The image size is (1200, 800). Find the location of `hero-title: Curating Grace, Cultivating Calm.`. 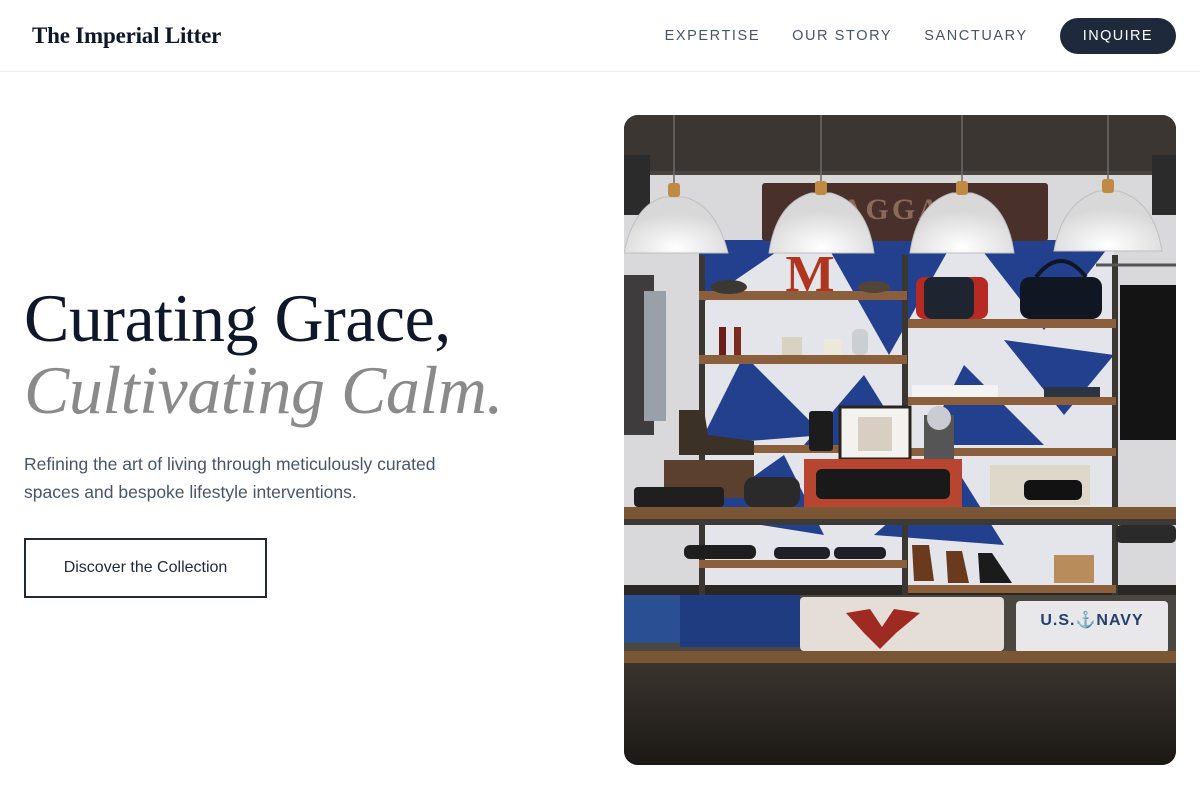

hero-title: Curating Grace, Cultivating Calm. is located at coordinates (314, 354).